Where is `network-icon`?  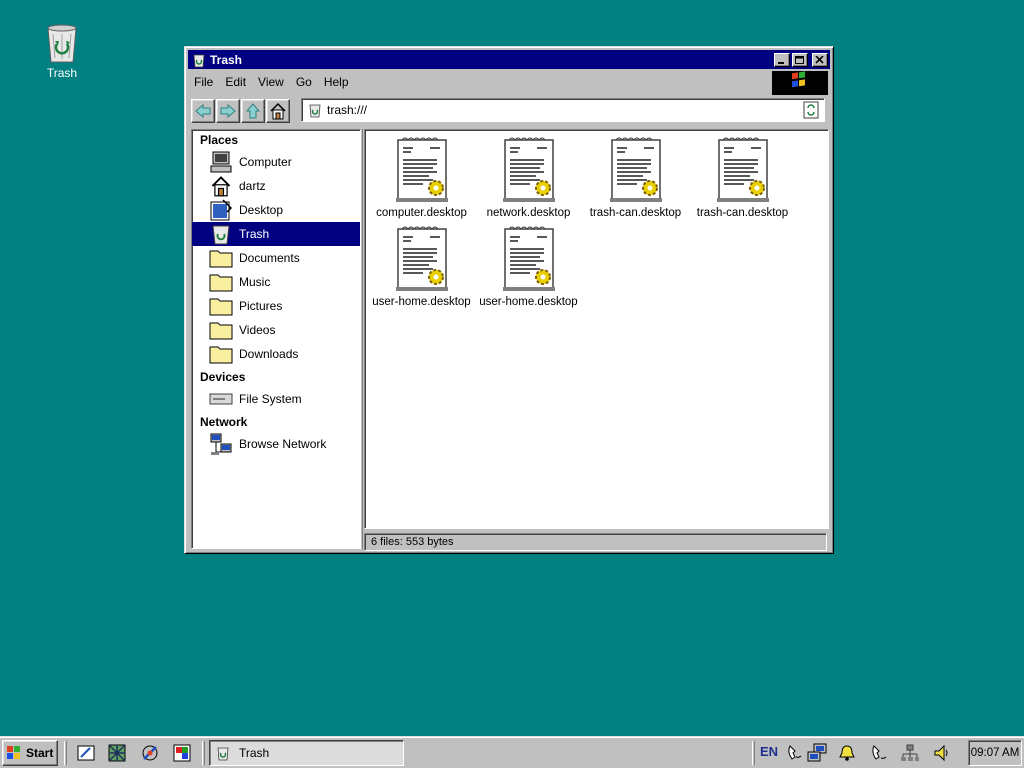 network-icon is located at coordinates (221, 444).